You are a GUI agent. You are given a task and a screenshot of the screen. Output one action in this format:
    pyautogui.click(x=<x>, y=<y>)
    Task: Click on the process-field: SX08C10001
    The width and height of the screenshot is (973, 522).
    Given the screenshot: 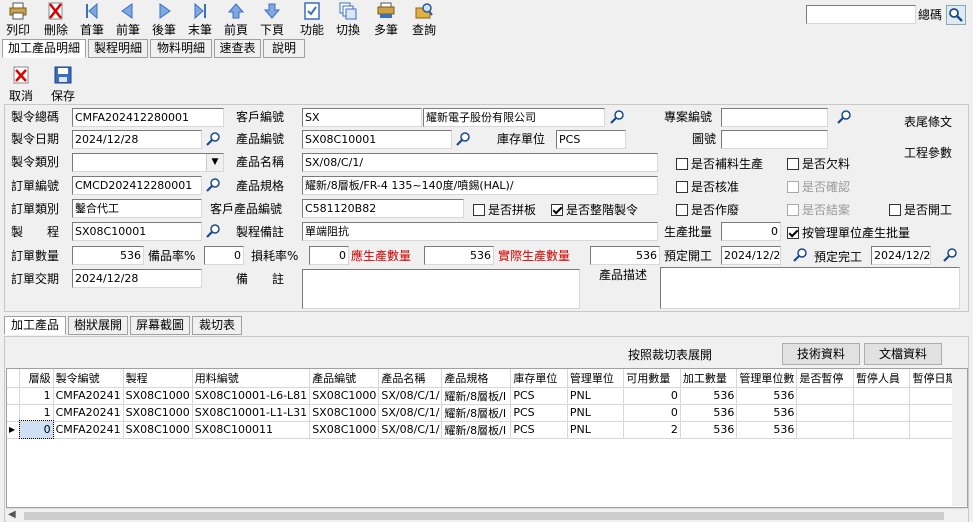 What is the action you would take?
    pyautogui.click(x=137, y=231)
    